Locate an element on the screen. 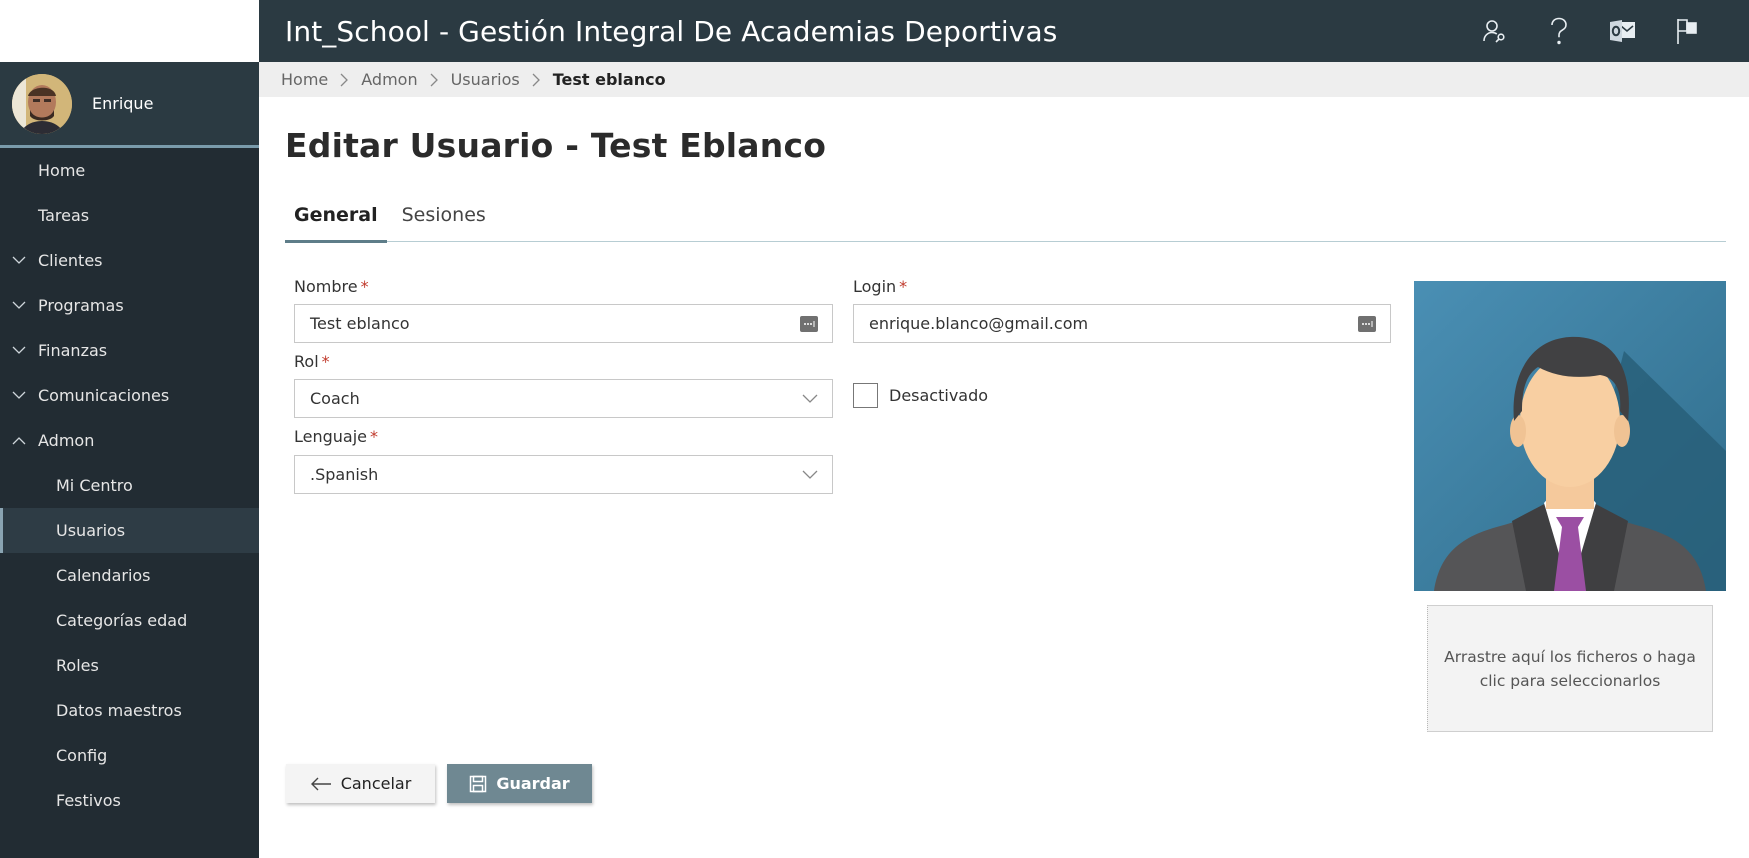  sidebar-item-categorias-edad: Categorías edad is located at coordinates (129, 620).